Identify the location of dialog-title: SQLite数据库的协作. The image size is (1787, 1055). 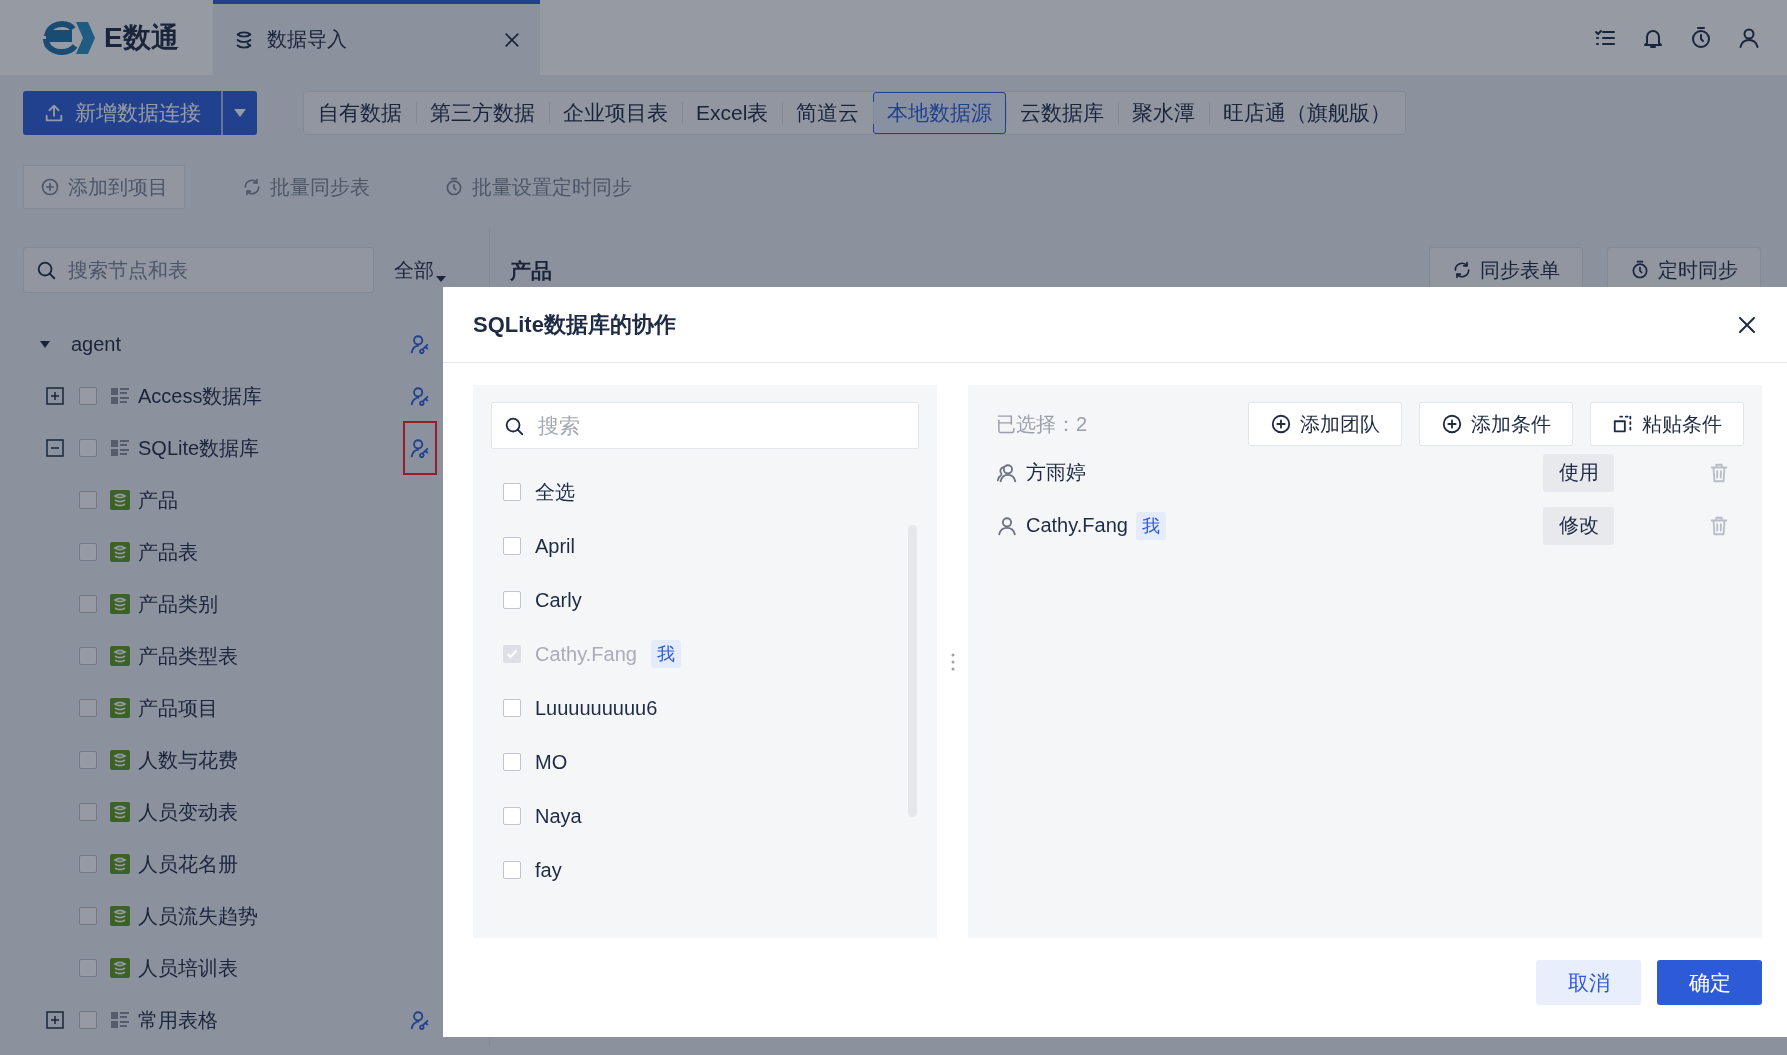
(575, 324).